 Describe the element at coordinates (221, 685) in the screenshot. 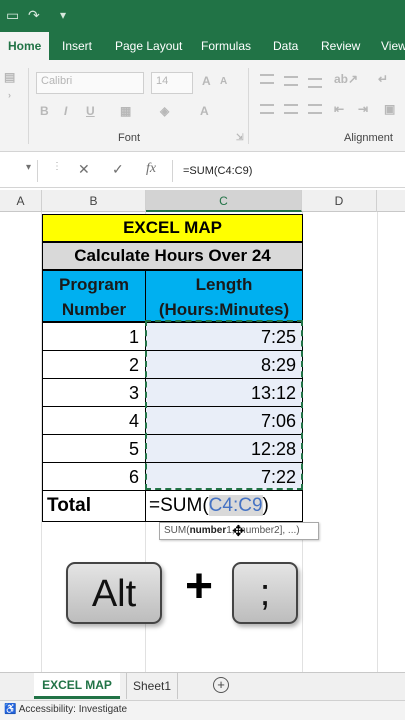

I see `add-sheet-icon: +` at that location.